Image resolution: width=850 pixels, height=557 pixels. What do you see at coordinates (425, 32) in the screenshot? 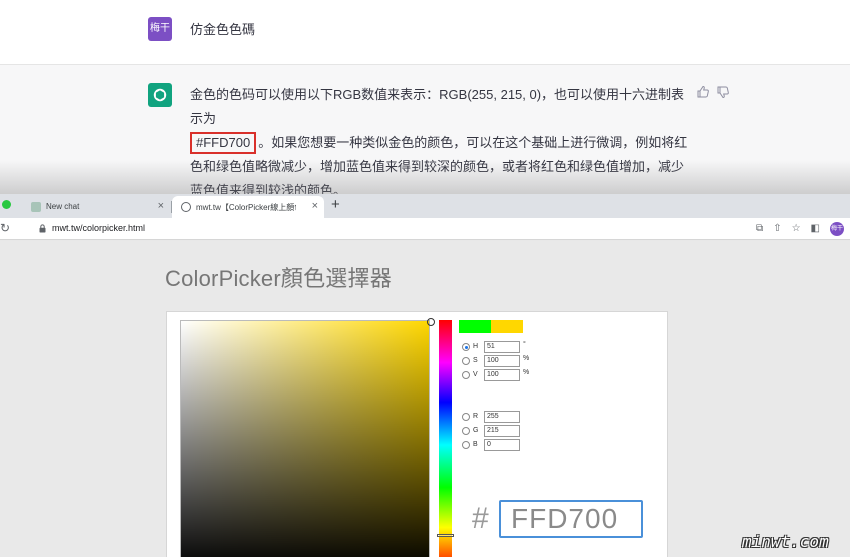
I see `user-message-row: 梅干 仿金色色碼` at bounding box center [425, 32].